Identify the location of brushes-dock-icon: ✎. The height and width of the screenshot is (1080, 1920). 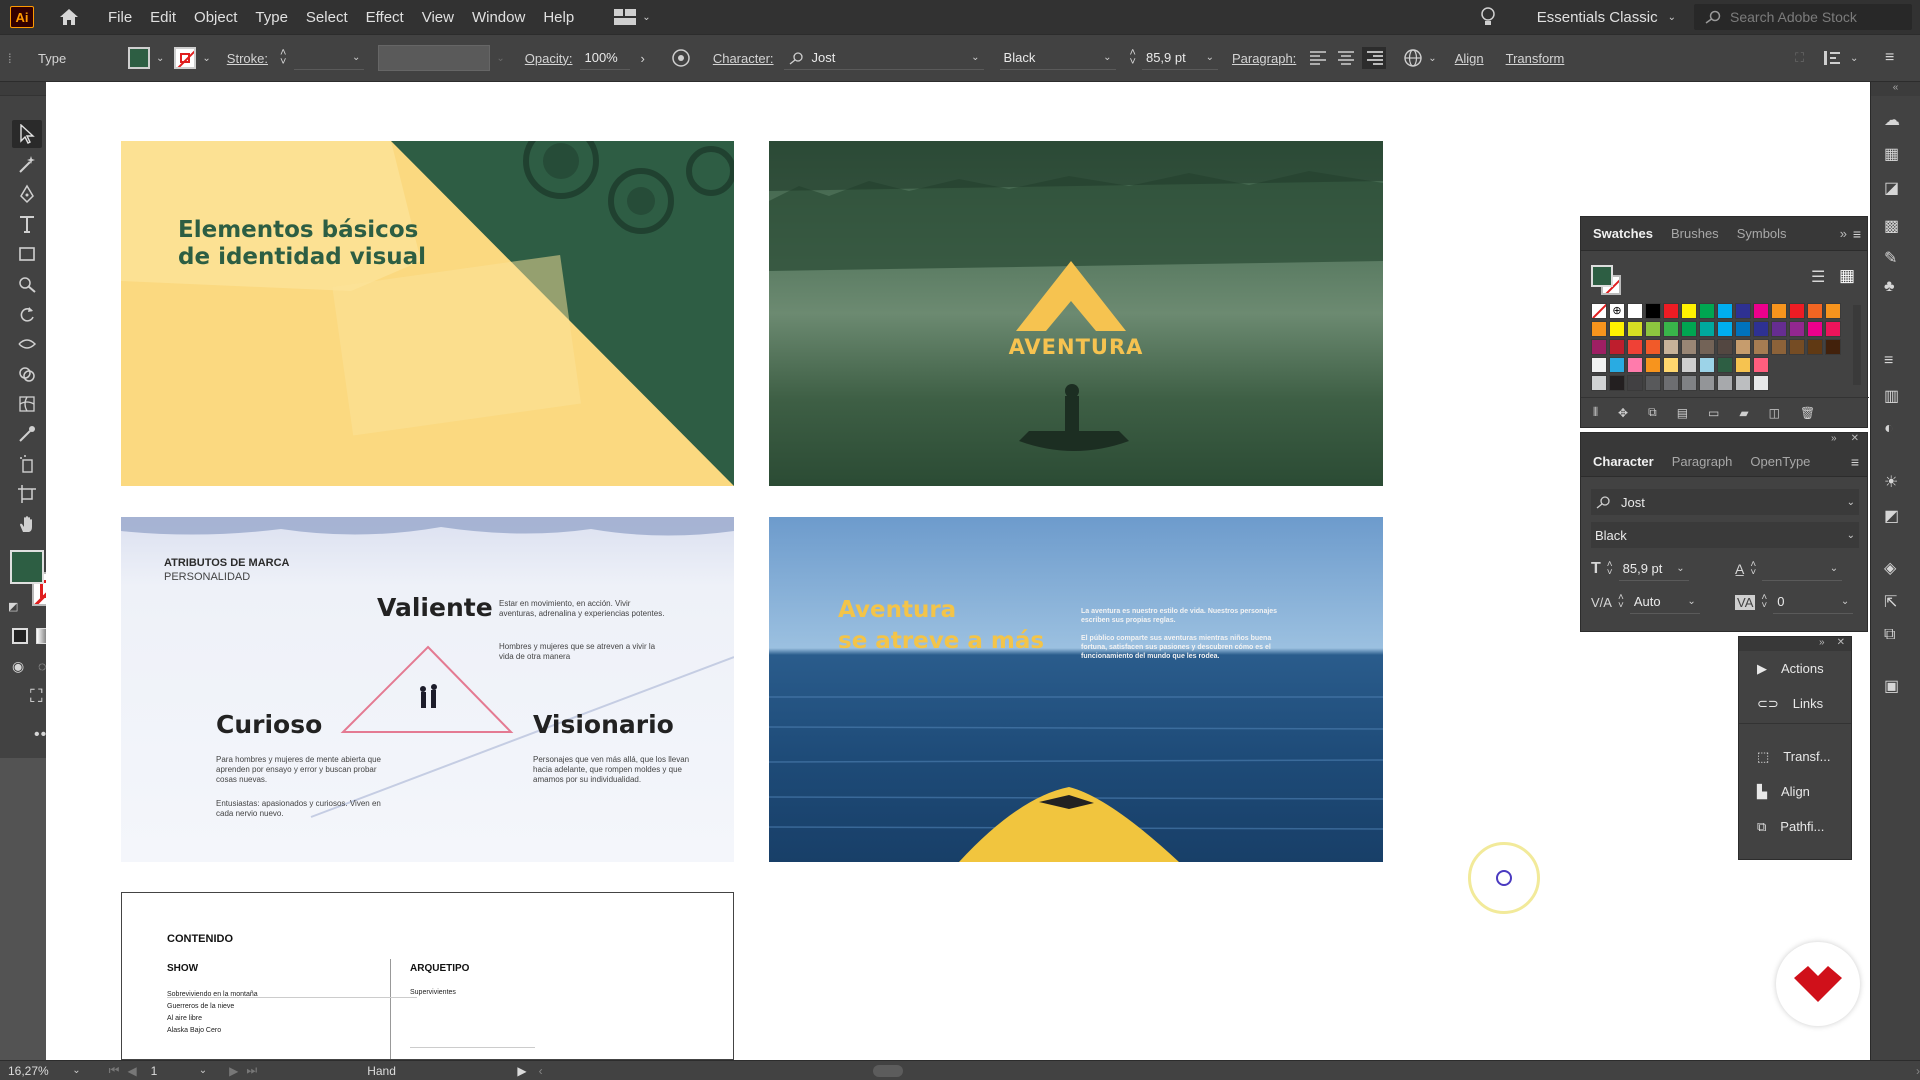
(1896, 260).